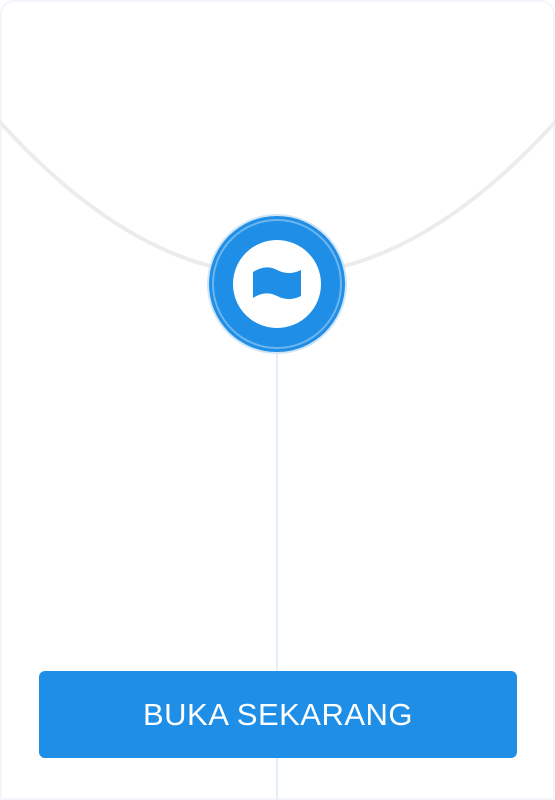 The image size is (555, 800). I want to click on open-now-button: BUKA SEKARANG, so click(278, 714).